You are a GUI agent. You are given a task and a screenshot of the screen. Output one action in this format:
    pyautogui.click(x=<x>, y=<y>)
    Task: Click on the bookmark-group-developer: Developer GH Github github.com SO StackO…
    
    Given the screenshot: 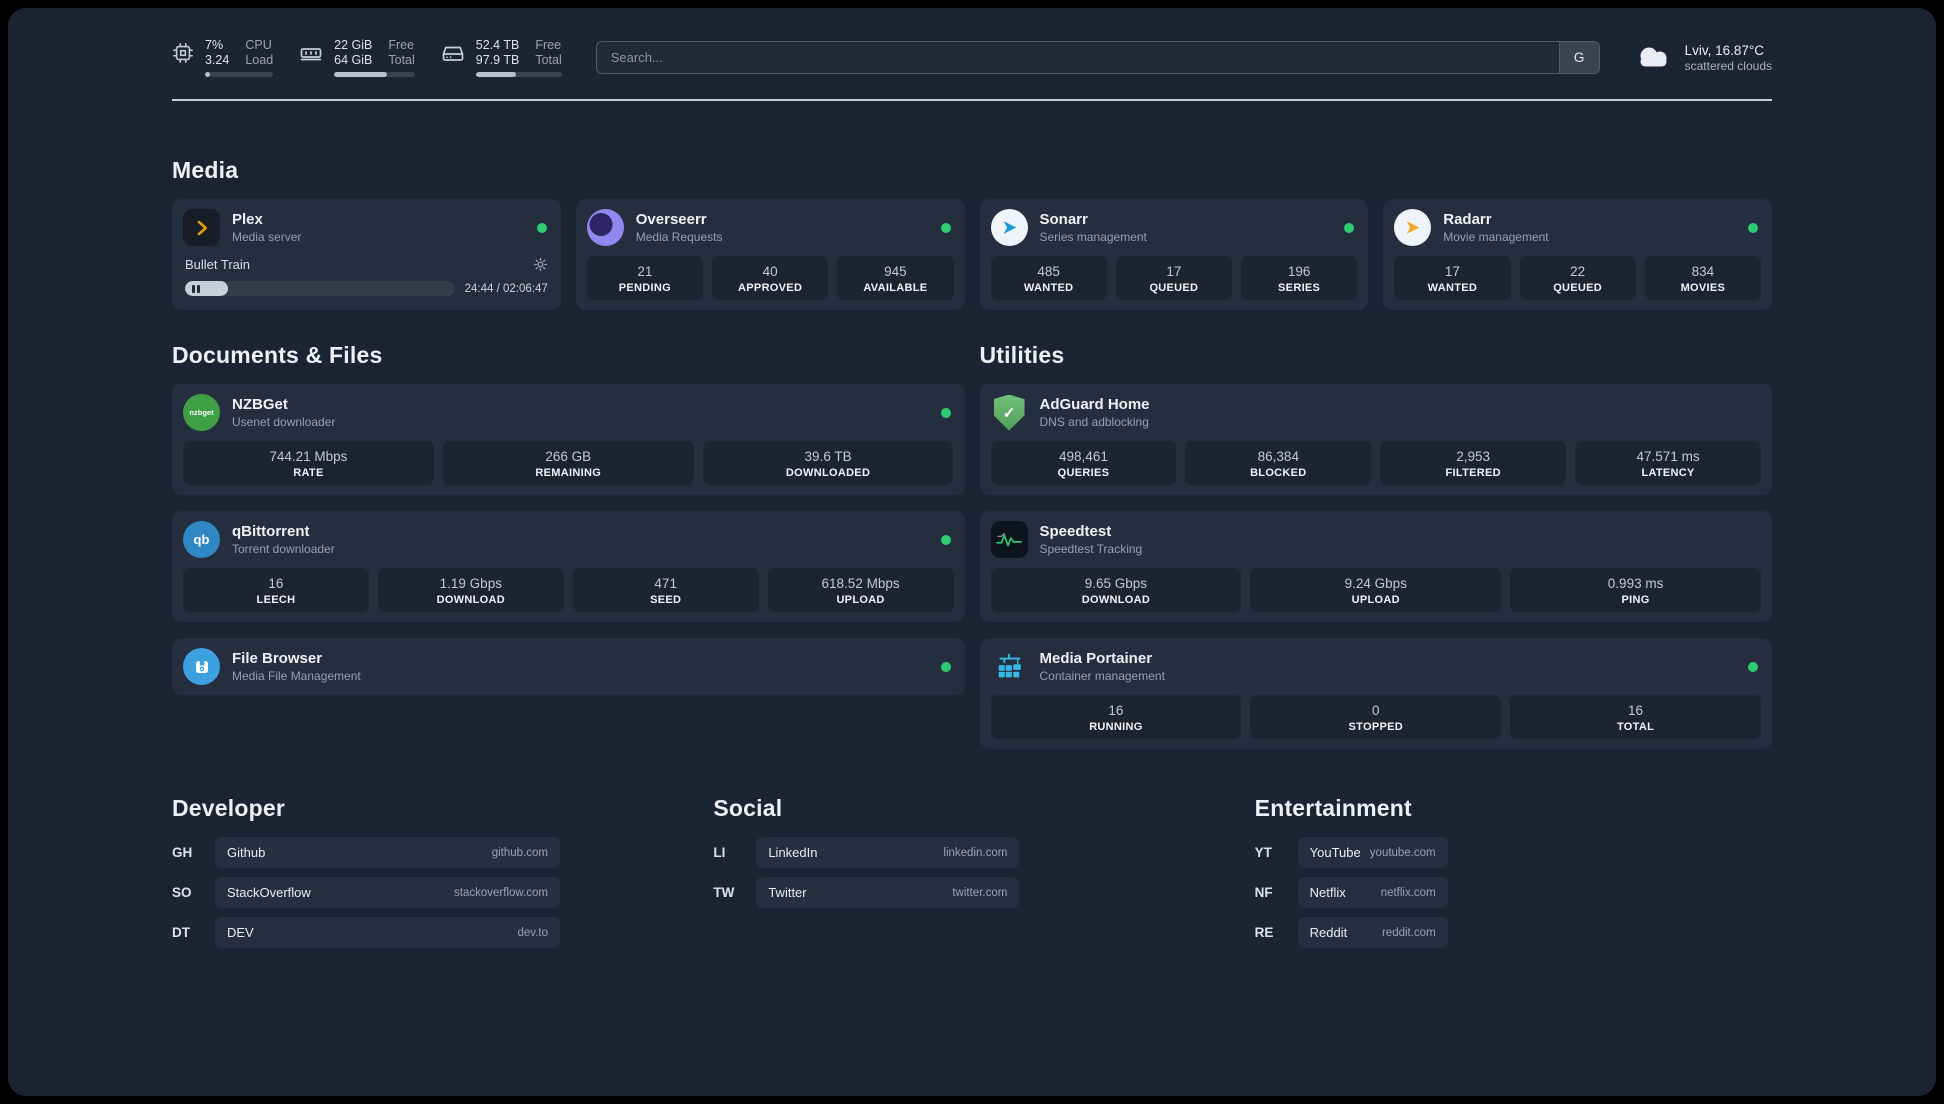 What is the action you would take?
    pyautogui.click(x=430, y=876)
    